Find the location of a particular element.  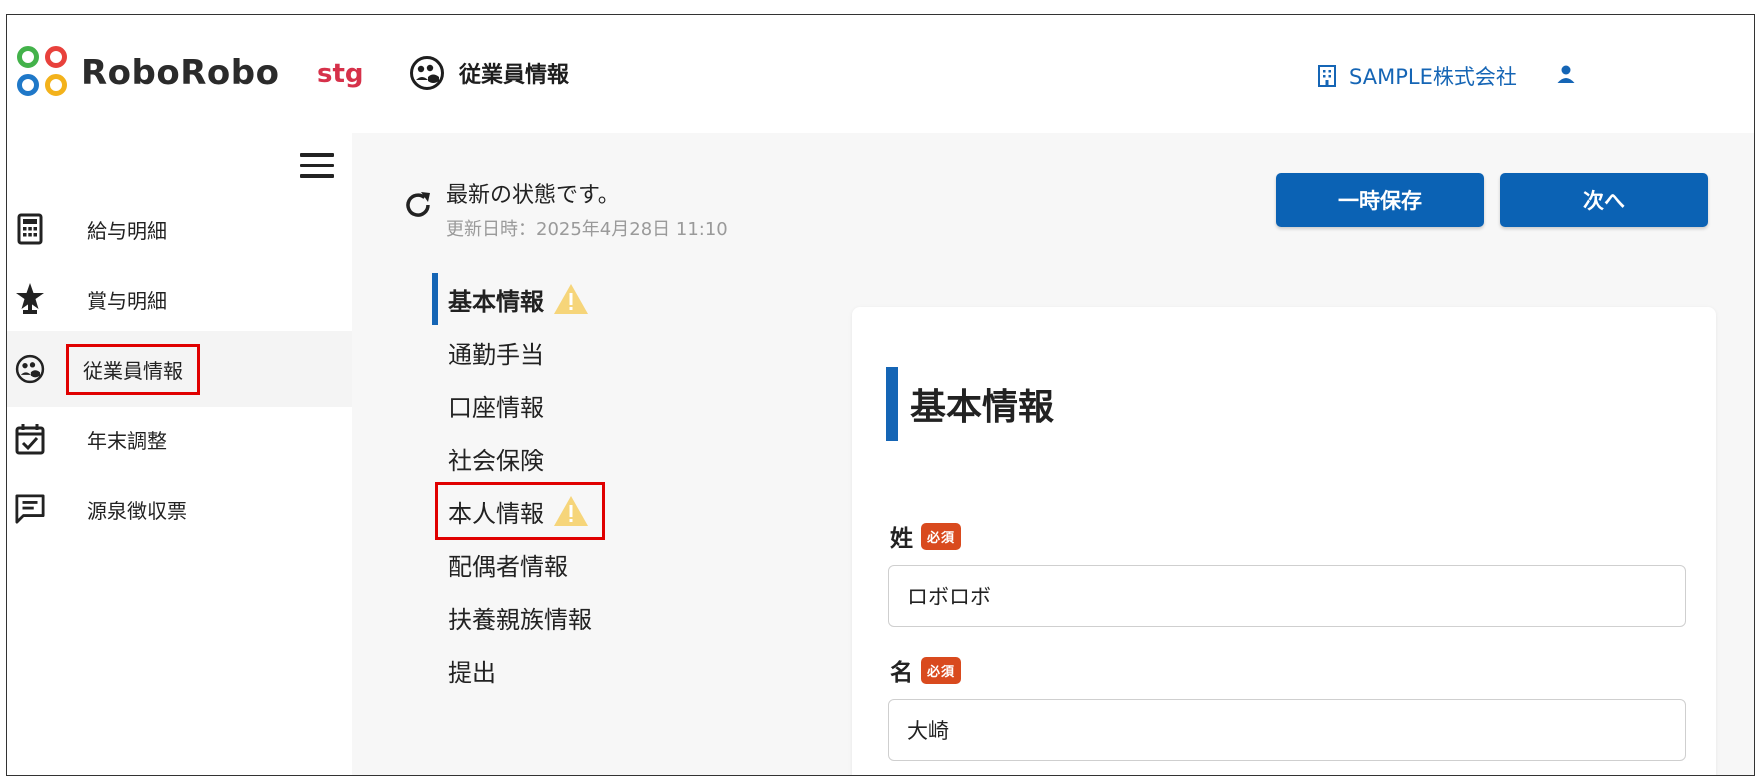

section-nav-label: 配偶者情報 is located at coordinates (508, 566).